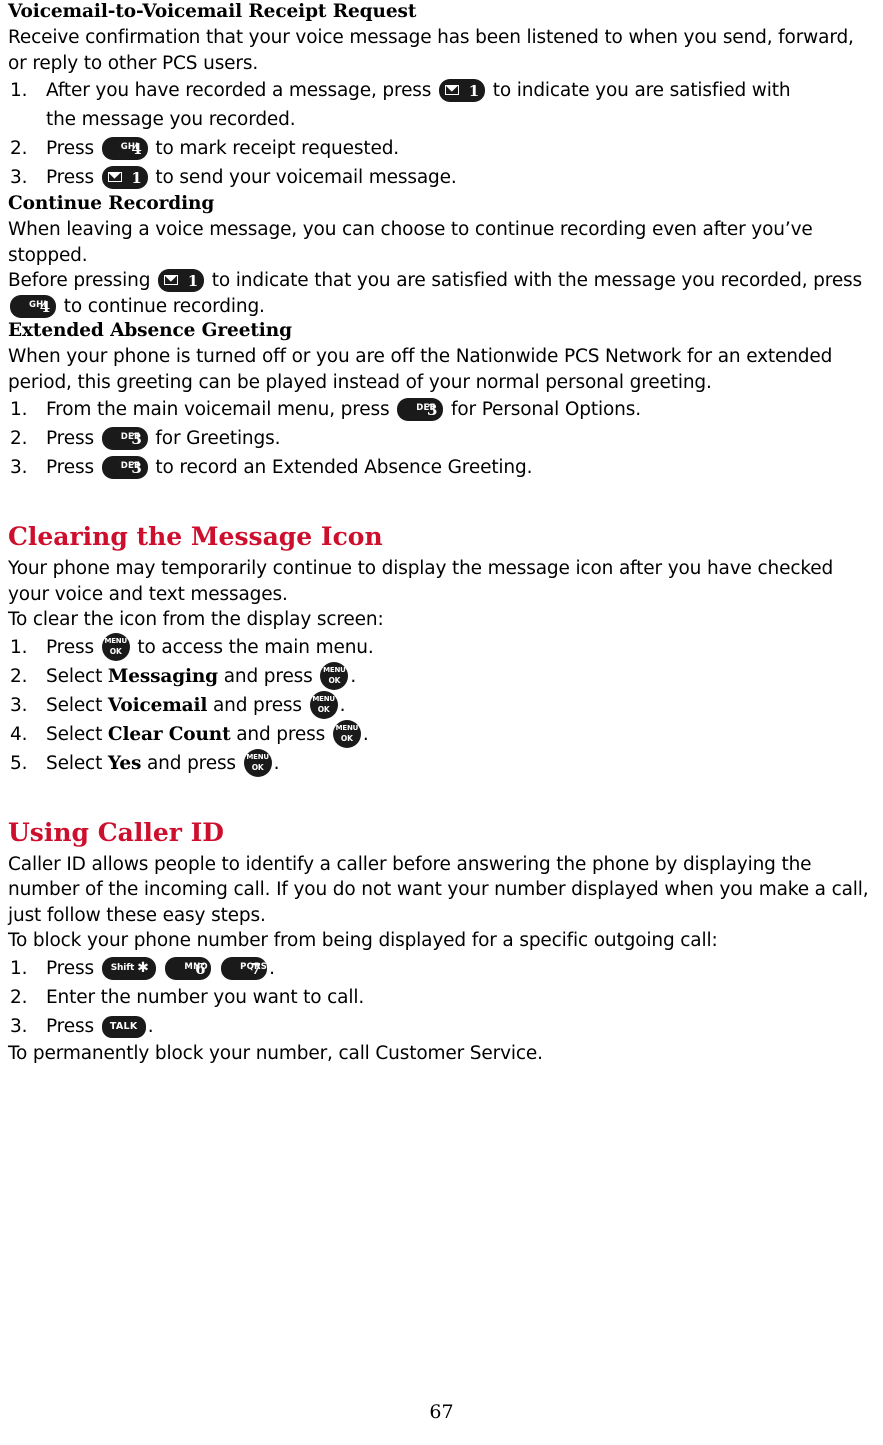 This screenshot has width=883, height=1445. What do you see at coordinates (111, 203) in the screenshot?
I see `section-heading-continue-recording: Continue Recording` at bounding box center [111, 203].